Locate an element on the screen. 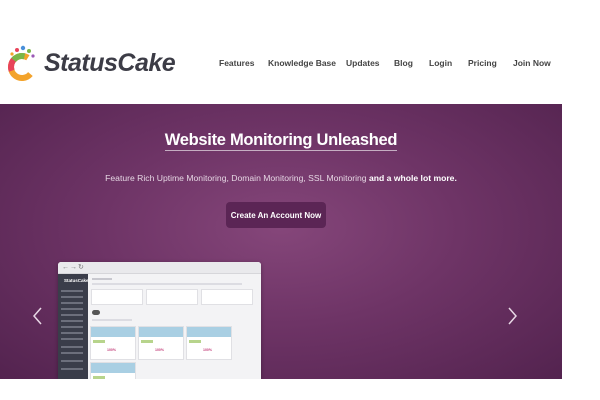 The image size is (600, 400). scrollbar-gutter is located at coordinates (581, 200).